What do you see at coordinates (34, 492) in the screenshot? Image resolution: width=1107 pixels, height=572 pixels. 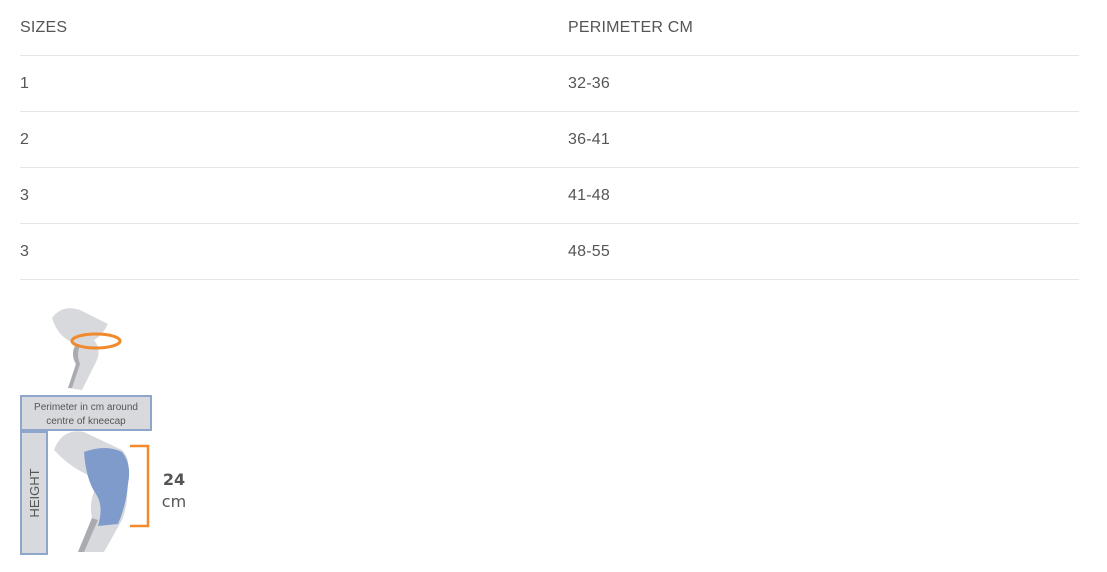 I see `height-label: HEIGHT` at bounding box center [34, 492].